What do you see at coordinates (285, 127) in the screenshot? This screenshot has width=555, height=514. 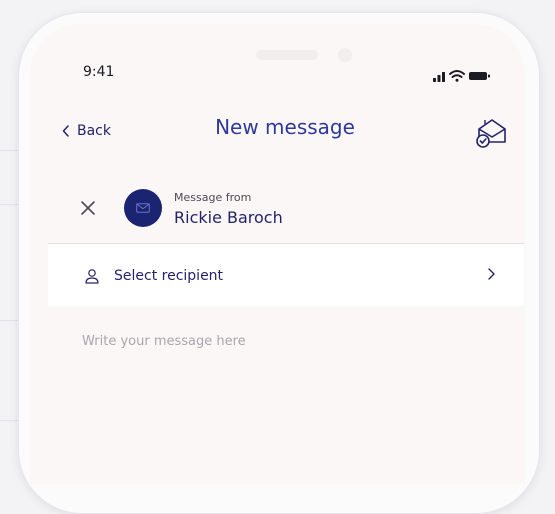 I see `page-title: New message` at bounding box center [285, 127].